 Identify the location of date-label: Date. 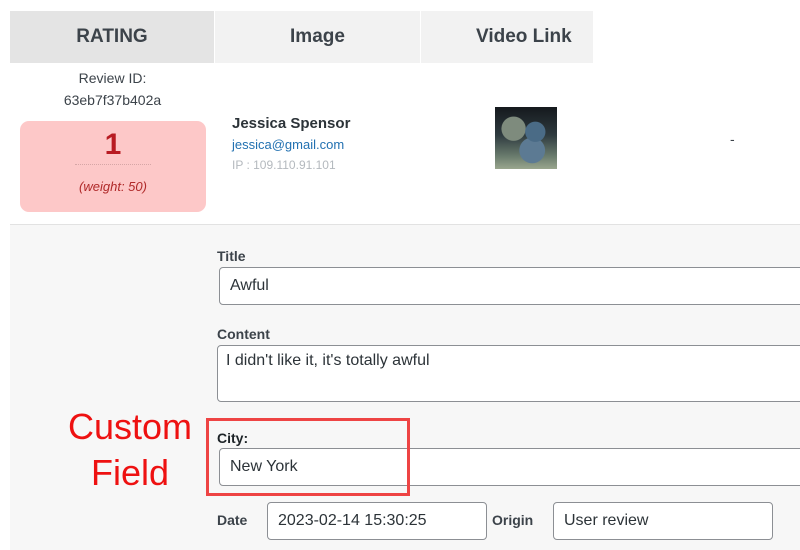
(232, 520).